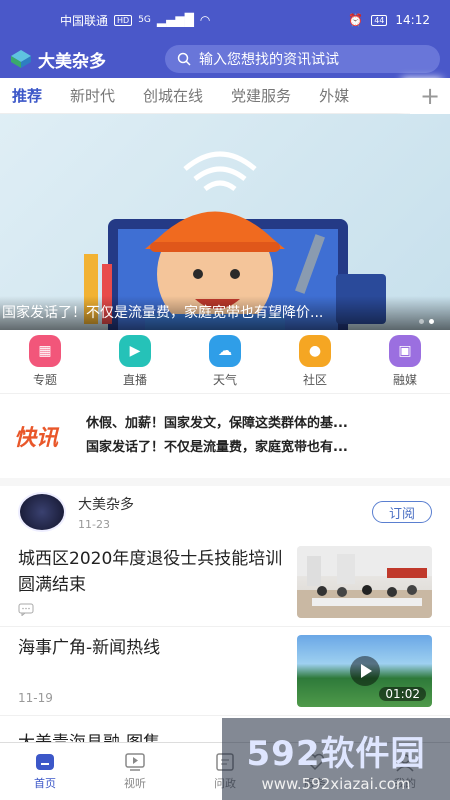  What do you see at coordinates (225, 20) in the screenshot?
I see `status-bar: 中国联通 HD 5G ▂▄▆█ ◠ ⏰ 44 14:12` at bounding box center [225, 20].